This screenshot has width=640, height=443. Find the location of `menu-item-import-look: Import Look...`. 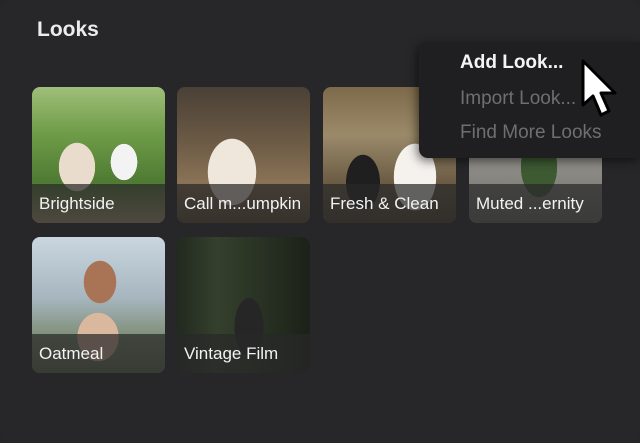

menu-item-import-look: Import Look... is located at coordinates (518, 99).